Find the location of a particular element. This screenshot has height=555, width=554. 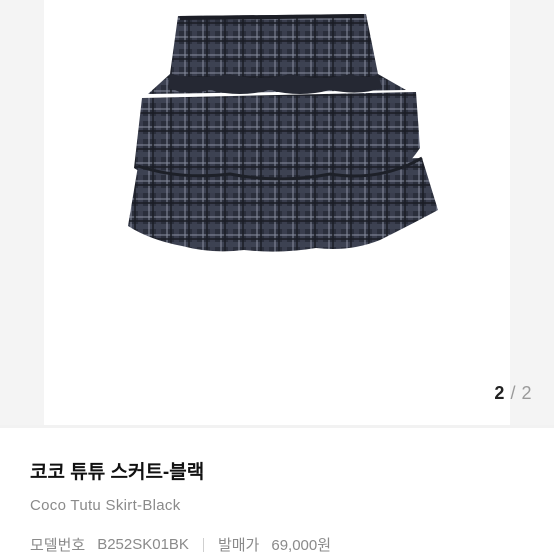

release-price-label: 발매가 is located at coordinates (238, 545).